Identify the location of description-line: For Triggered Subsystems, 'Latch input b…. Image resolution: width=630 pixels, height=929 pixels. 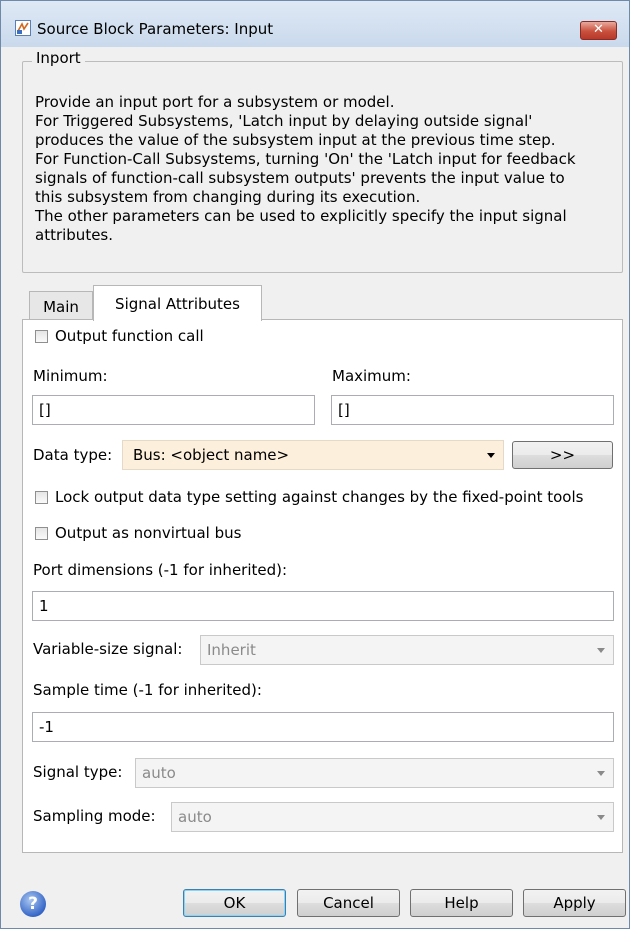
(284, 121).